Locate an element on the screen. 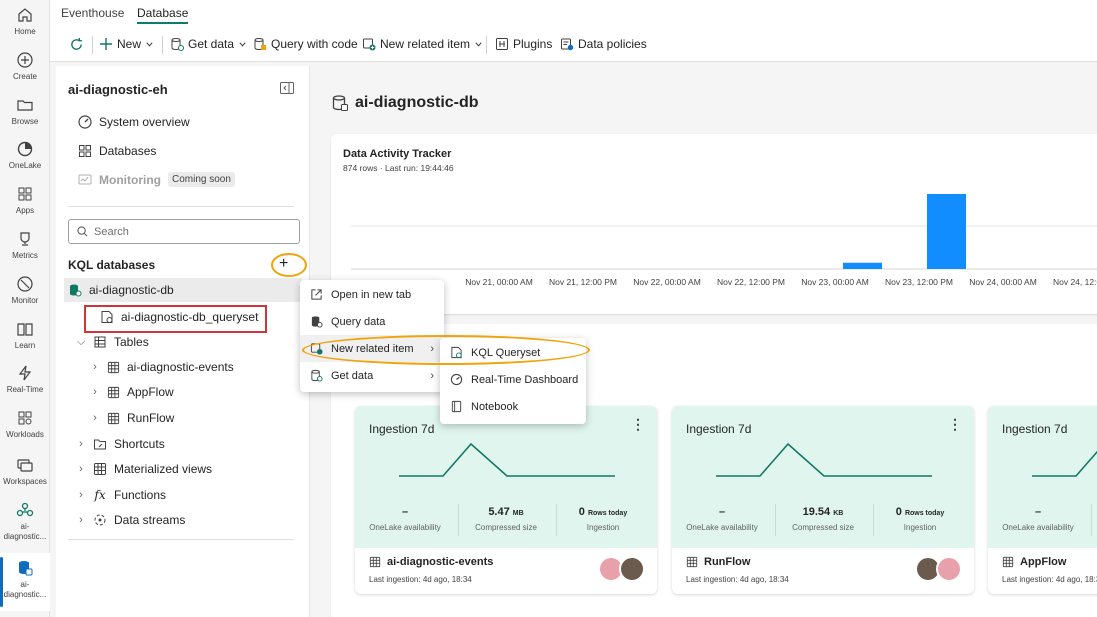 The width and height of the screenshot is (1097, 617). system-overview-item: System overview is located at coordinates (134, 122).